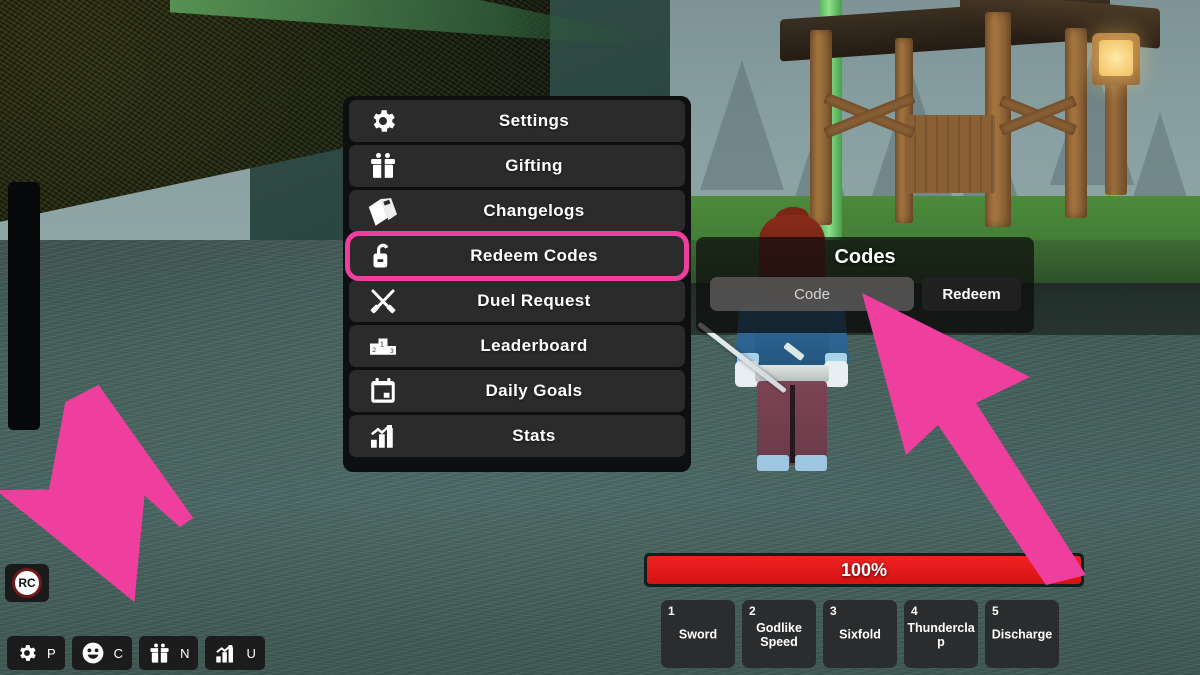  I want to click on hotbar-slot-key: 2, so click(752, 611).